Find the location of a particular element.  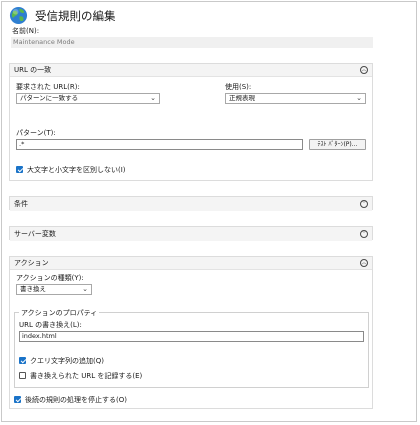

name-field: Maintenance Mode is located at coordinates (192, 42).